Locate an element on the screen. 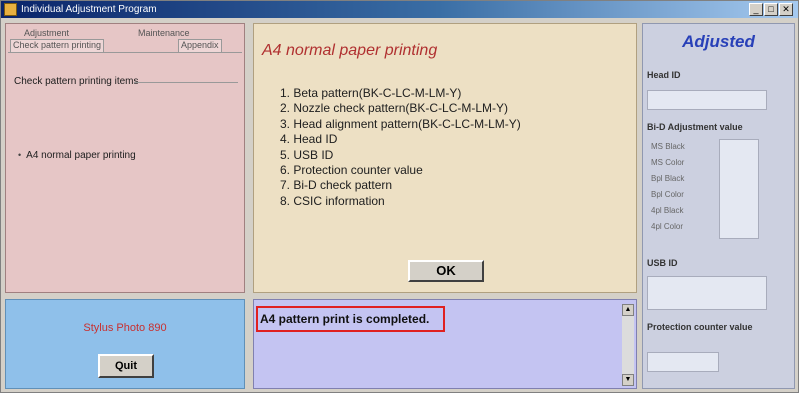 Image resolution: width=799 pixels, height=393 pixels. list-item: 2. Nozzle check pattern(BK-C-LC-M-LM-Y) is located at coordinates (394, 108).